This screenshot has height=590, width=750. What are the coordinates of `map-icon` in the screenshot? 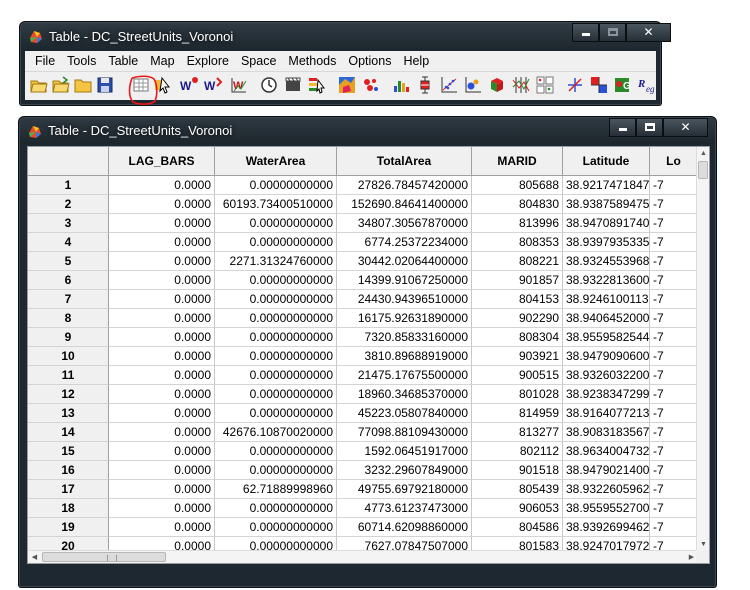 It's located at (347, 85).